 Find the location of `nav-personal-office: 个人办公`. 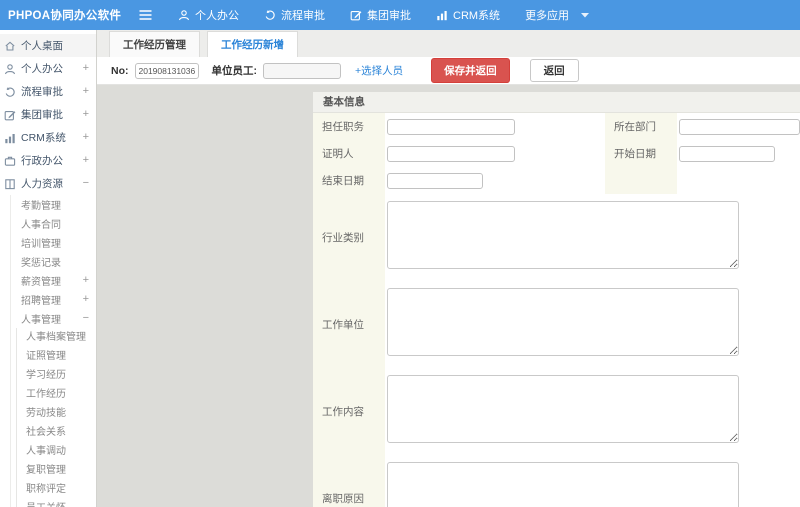

nav-personal-office: 个人办公 is located at coordinates (208, 15).